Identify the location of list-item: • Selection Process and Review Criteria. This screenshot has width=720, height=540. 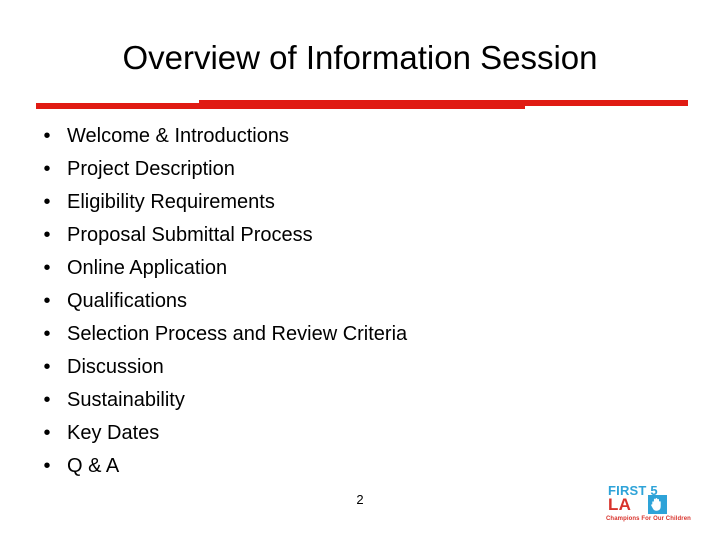
(361, 334).